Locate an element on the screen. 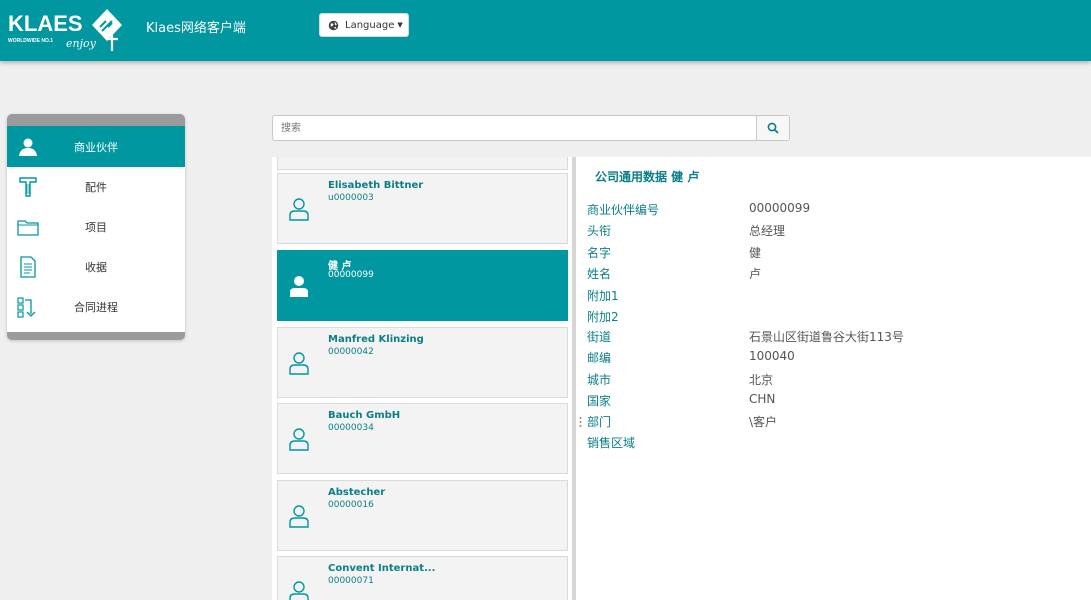 Image resolution: width=1091 pixels, height=600 pixels. folder-icon is located at coordinates (28, 228).